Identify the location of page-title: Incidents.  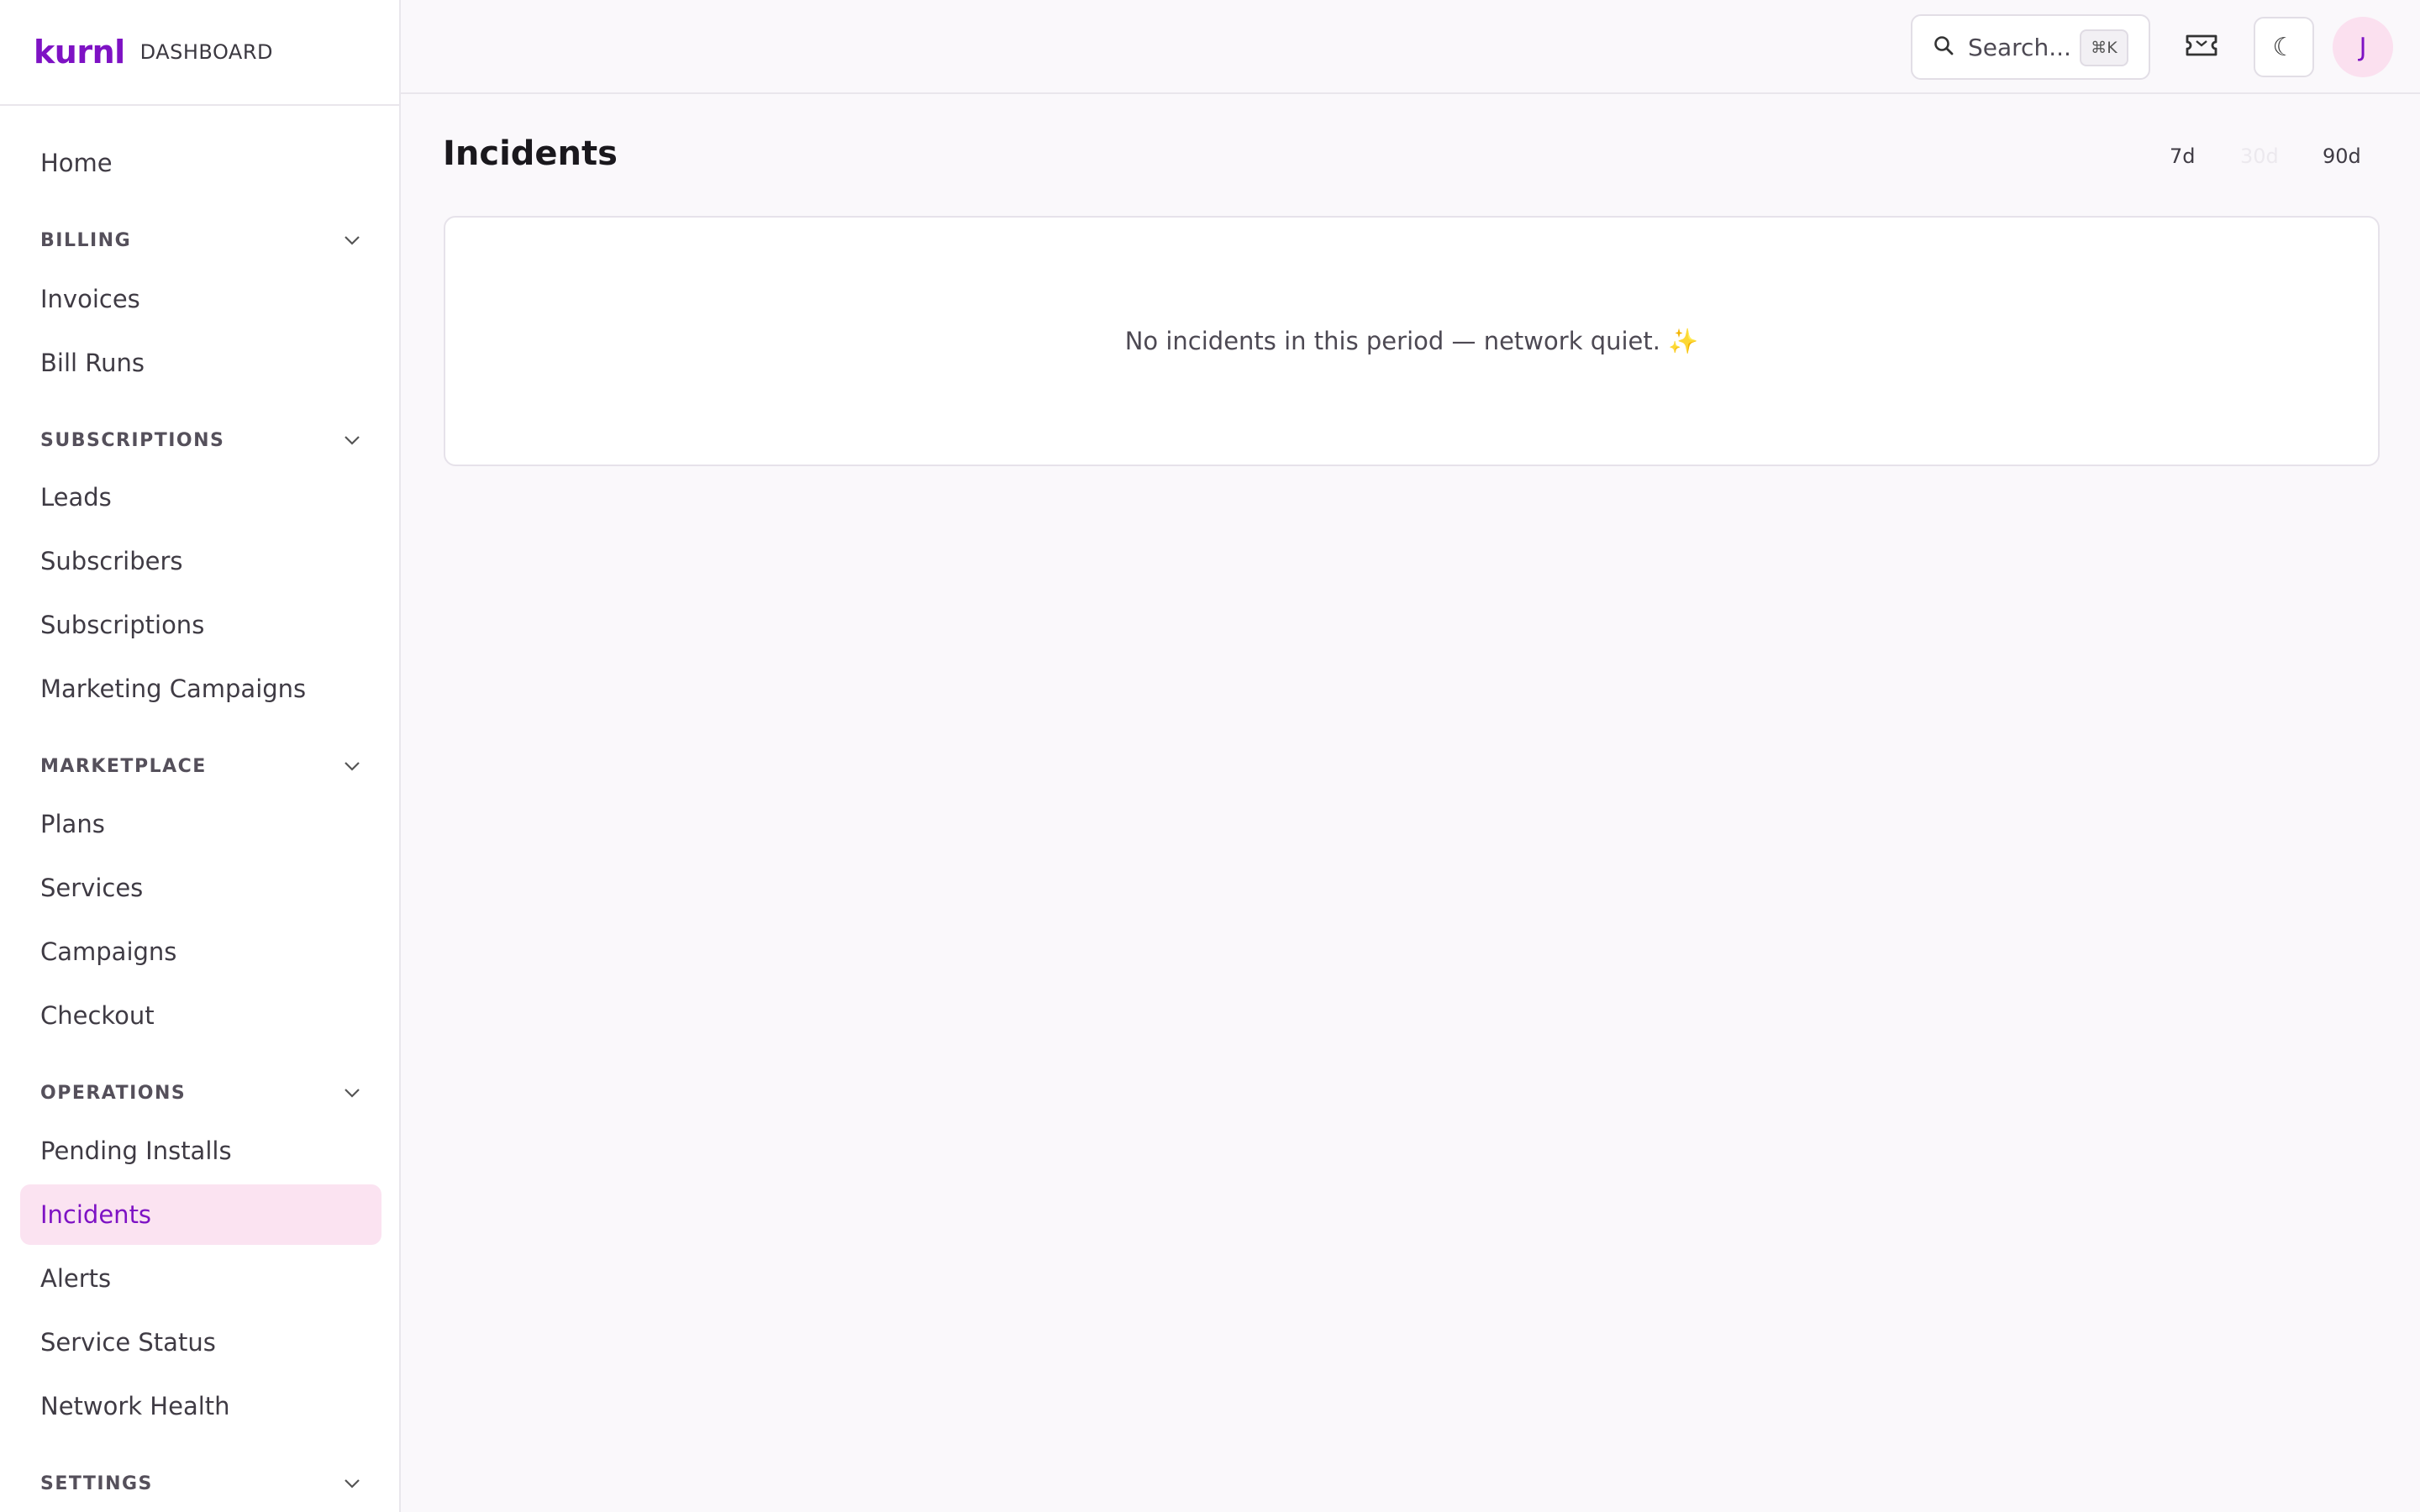
(530, 153).